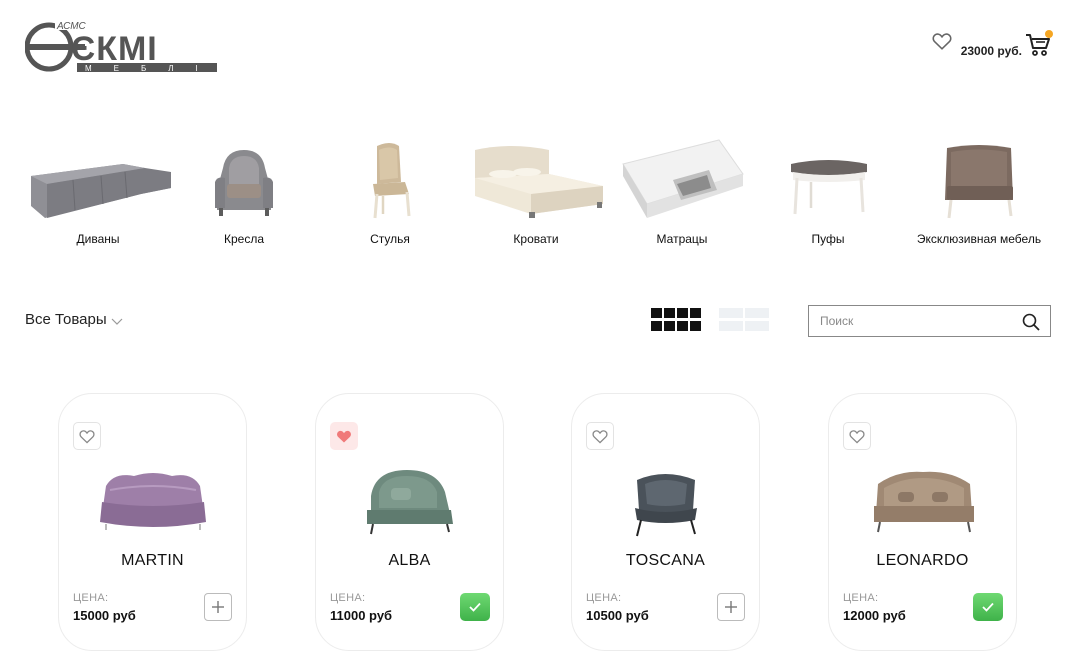  I want to click on product-card-alba: ALBA ЦЕНА: 11000 руб, so click(409, 522).